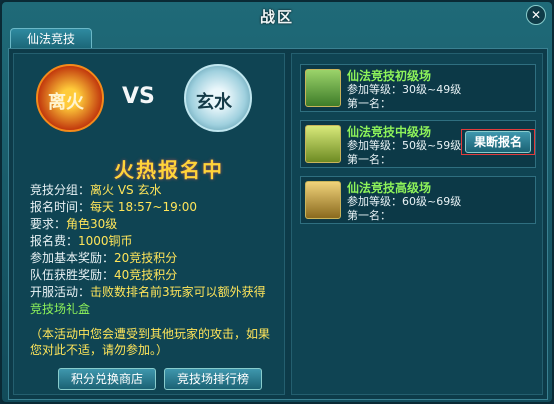 This screenshot has height=404, width=554. What do you see at coordinates (105, 241) in the screenshot?
I see `info-value: 1000铜币` at bounding box center [105, 241].